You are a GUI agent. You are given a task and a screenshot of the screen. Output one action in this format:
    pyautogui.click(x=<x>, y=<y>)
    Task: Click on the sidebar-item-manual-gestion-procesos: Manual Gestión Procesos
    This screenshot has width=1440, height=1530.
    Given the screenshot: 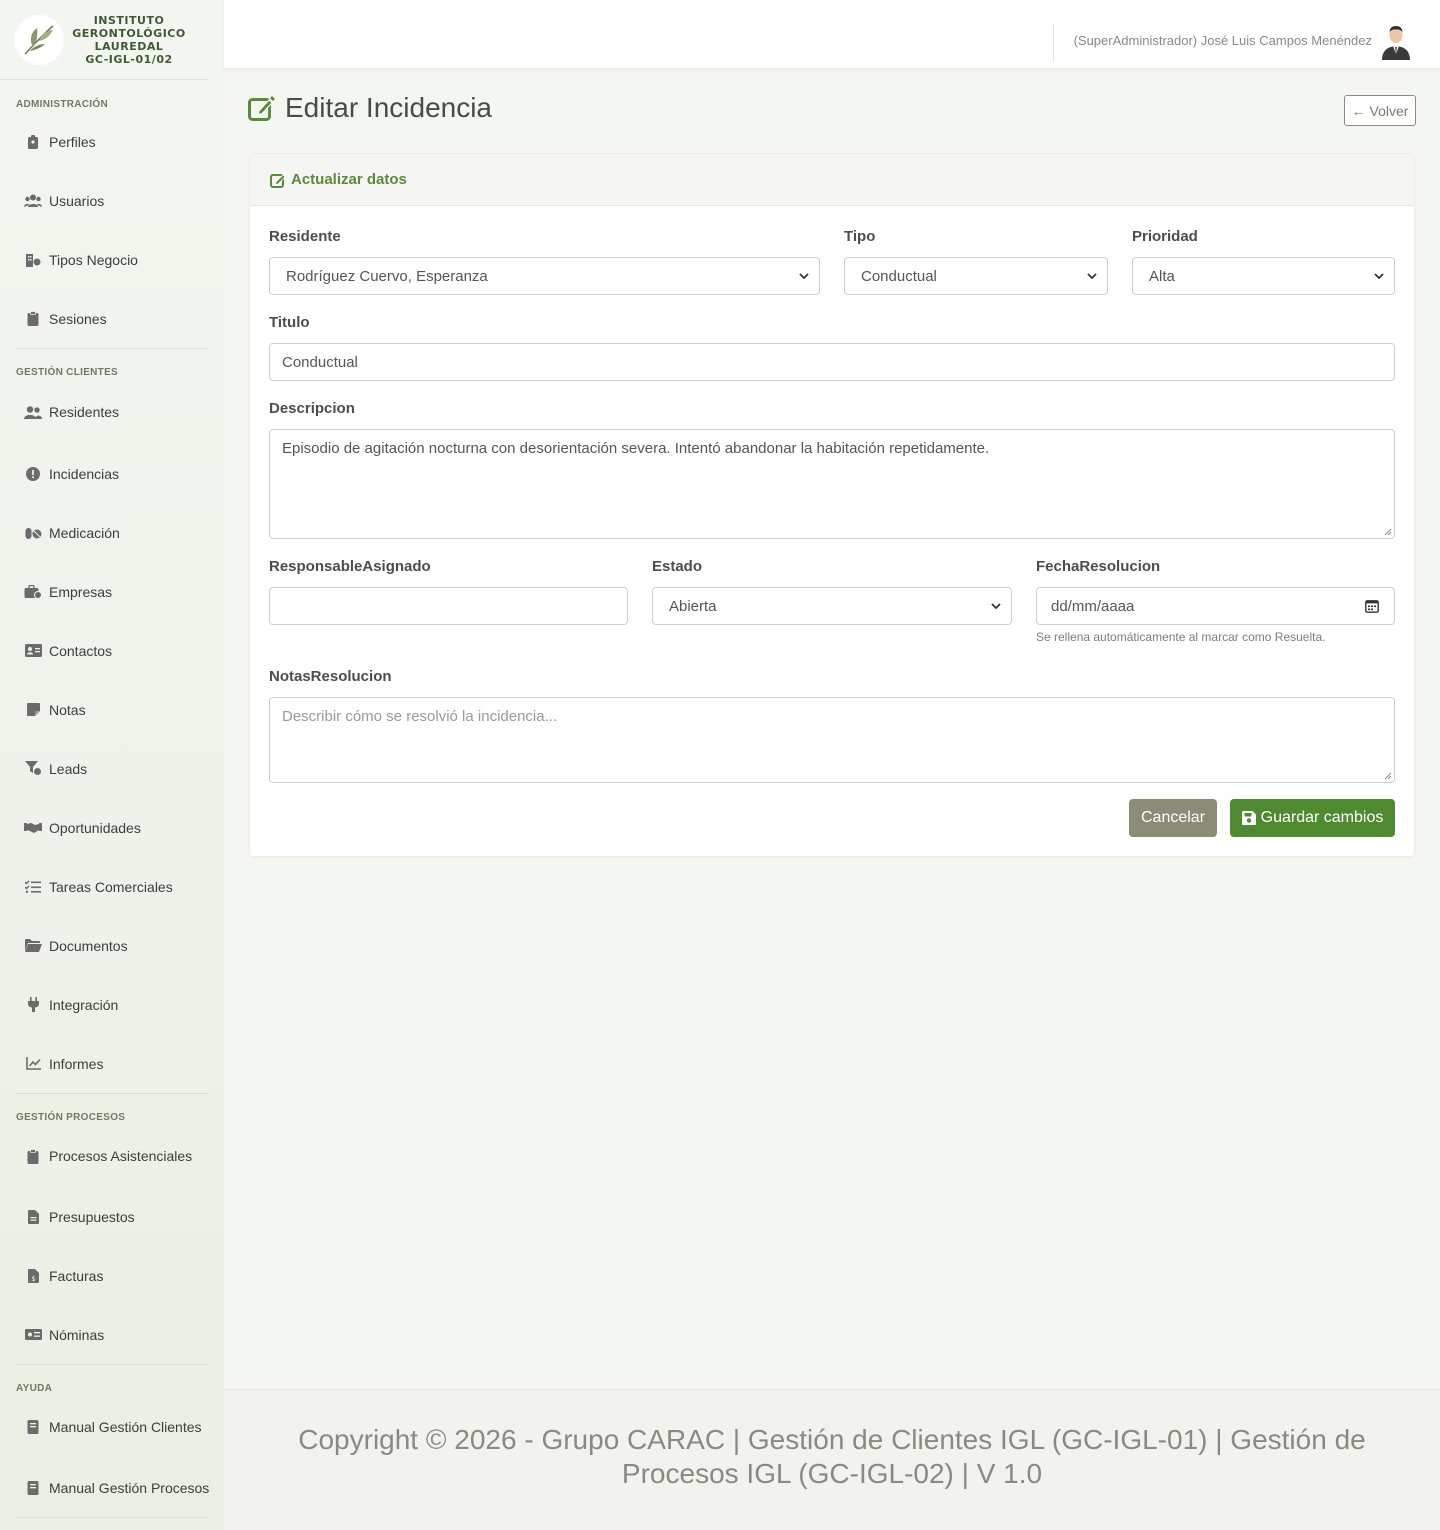 What is the action you would take?
    pyautogui.click(x=112, y=1487)
    